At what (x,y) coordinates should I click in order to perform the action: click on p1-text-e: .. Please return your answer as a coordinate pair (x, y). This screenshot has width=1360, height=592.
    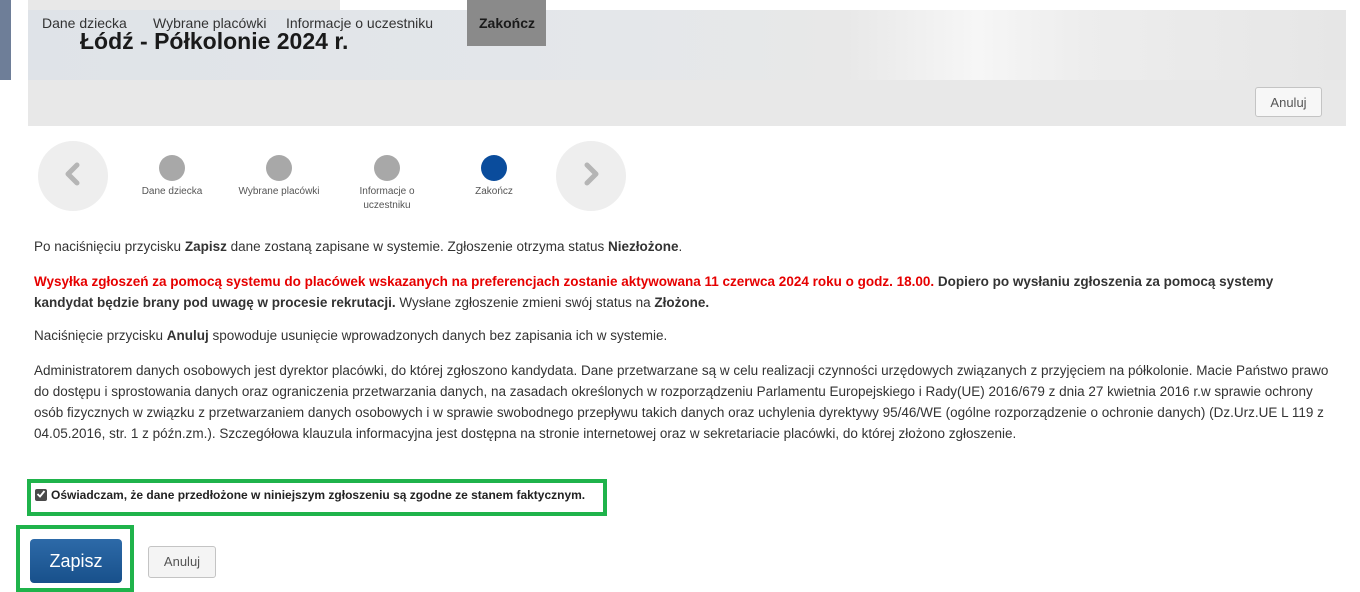
    Looking at the image, I should click on (680, 246).